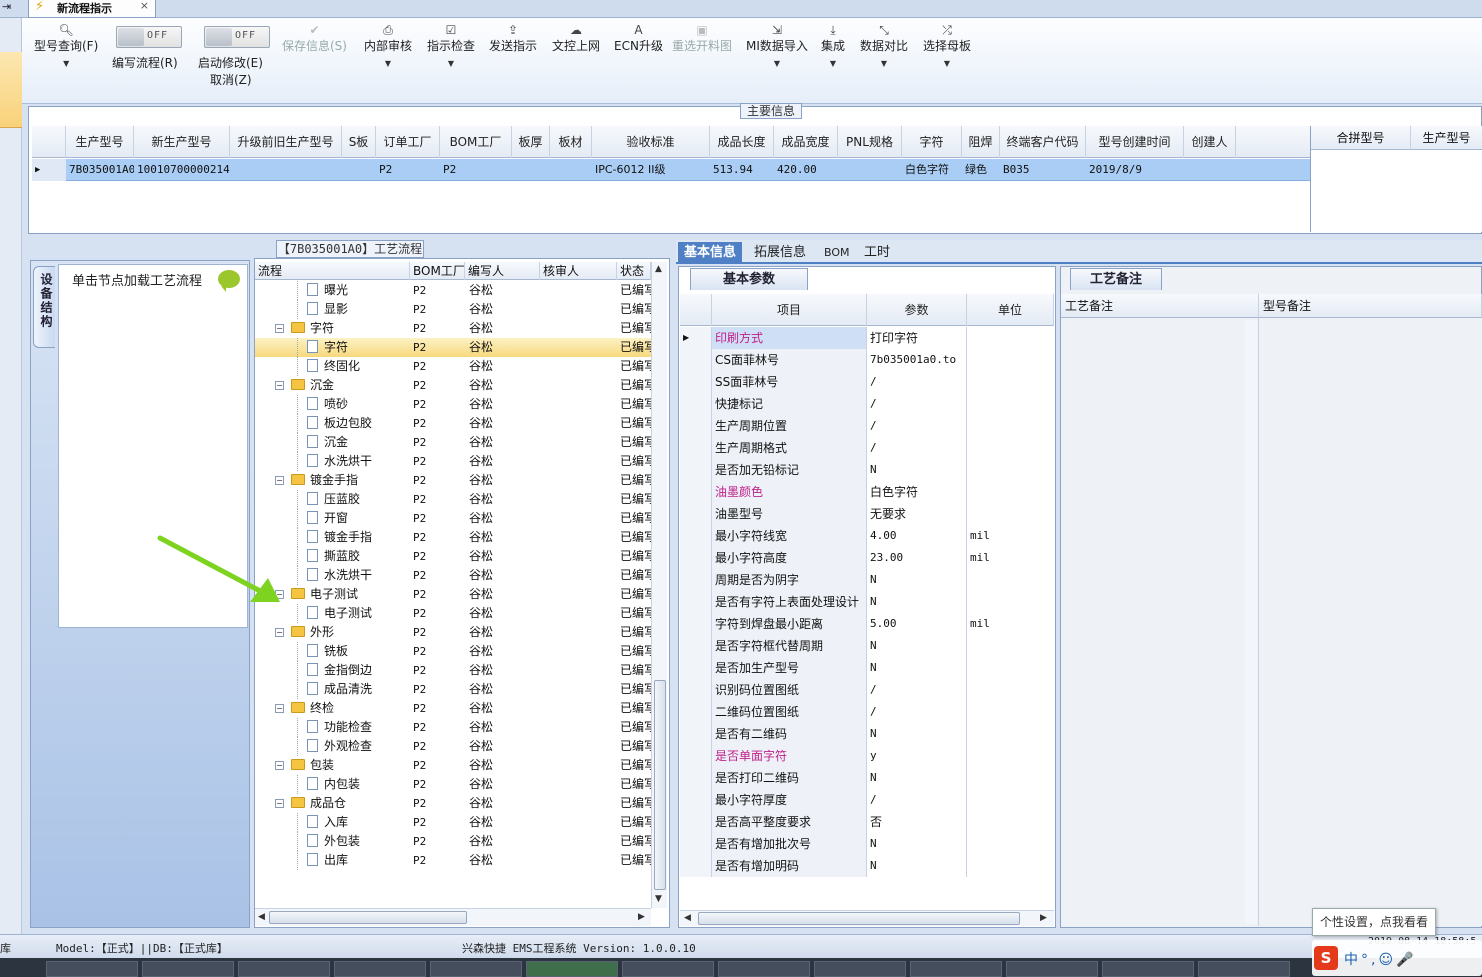 The width and height of the screenshot is (1482, 977). What do you see at coordinates (867, 778) in the screenshot?
I see `param-row: 是否打印二维码 N` at bounding box center [867, 778].